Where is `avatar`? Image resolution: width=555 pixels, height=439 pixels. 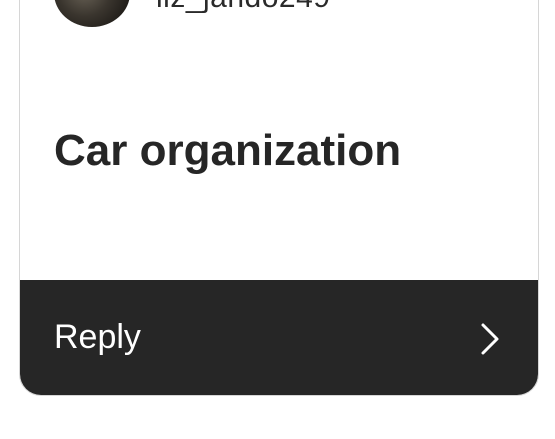
avatar is located at coordinates (92, 13).